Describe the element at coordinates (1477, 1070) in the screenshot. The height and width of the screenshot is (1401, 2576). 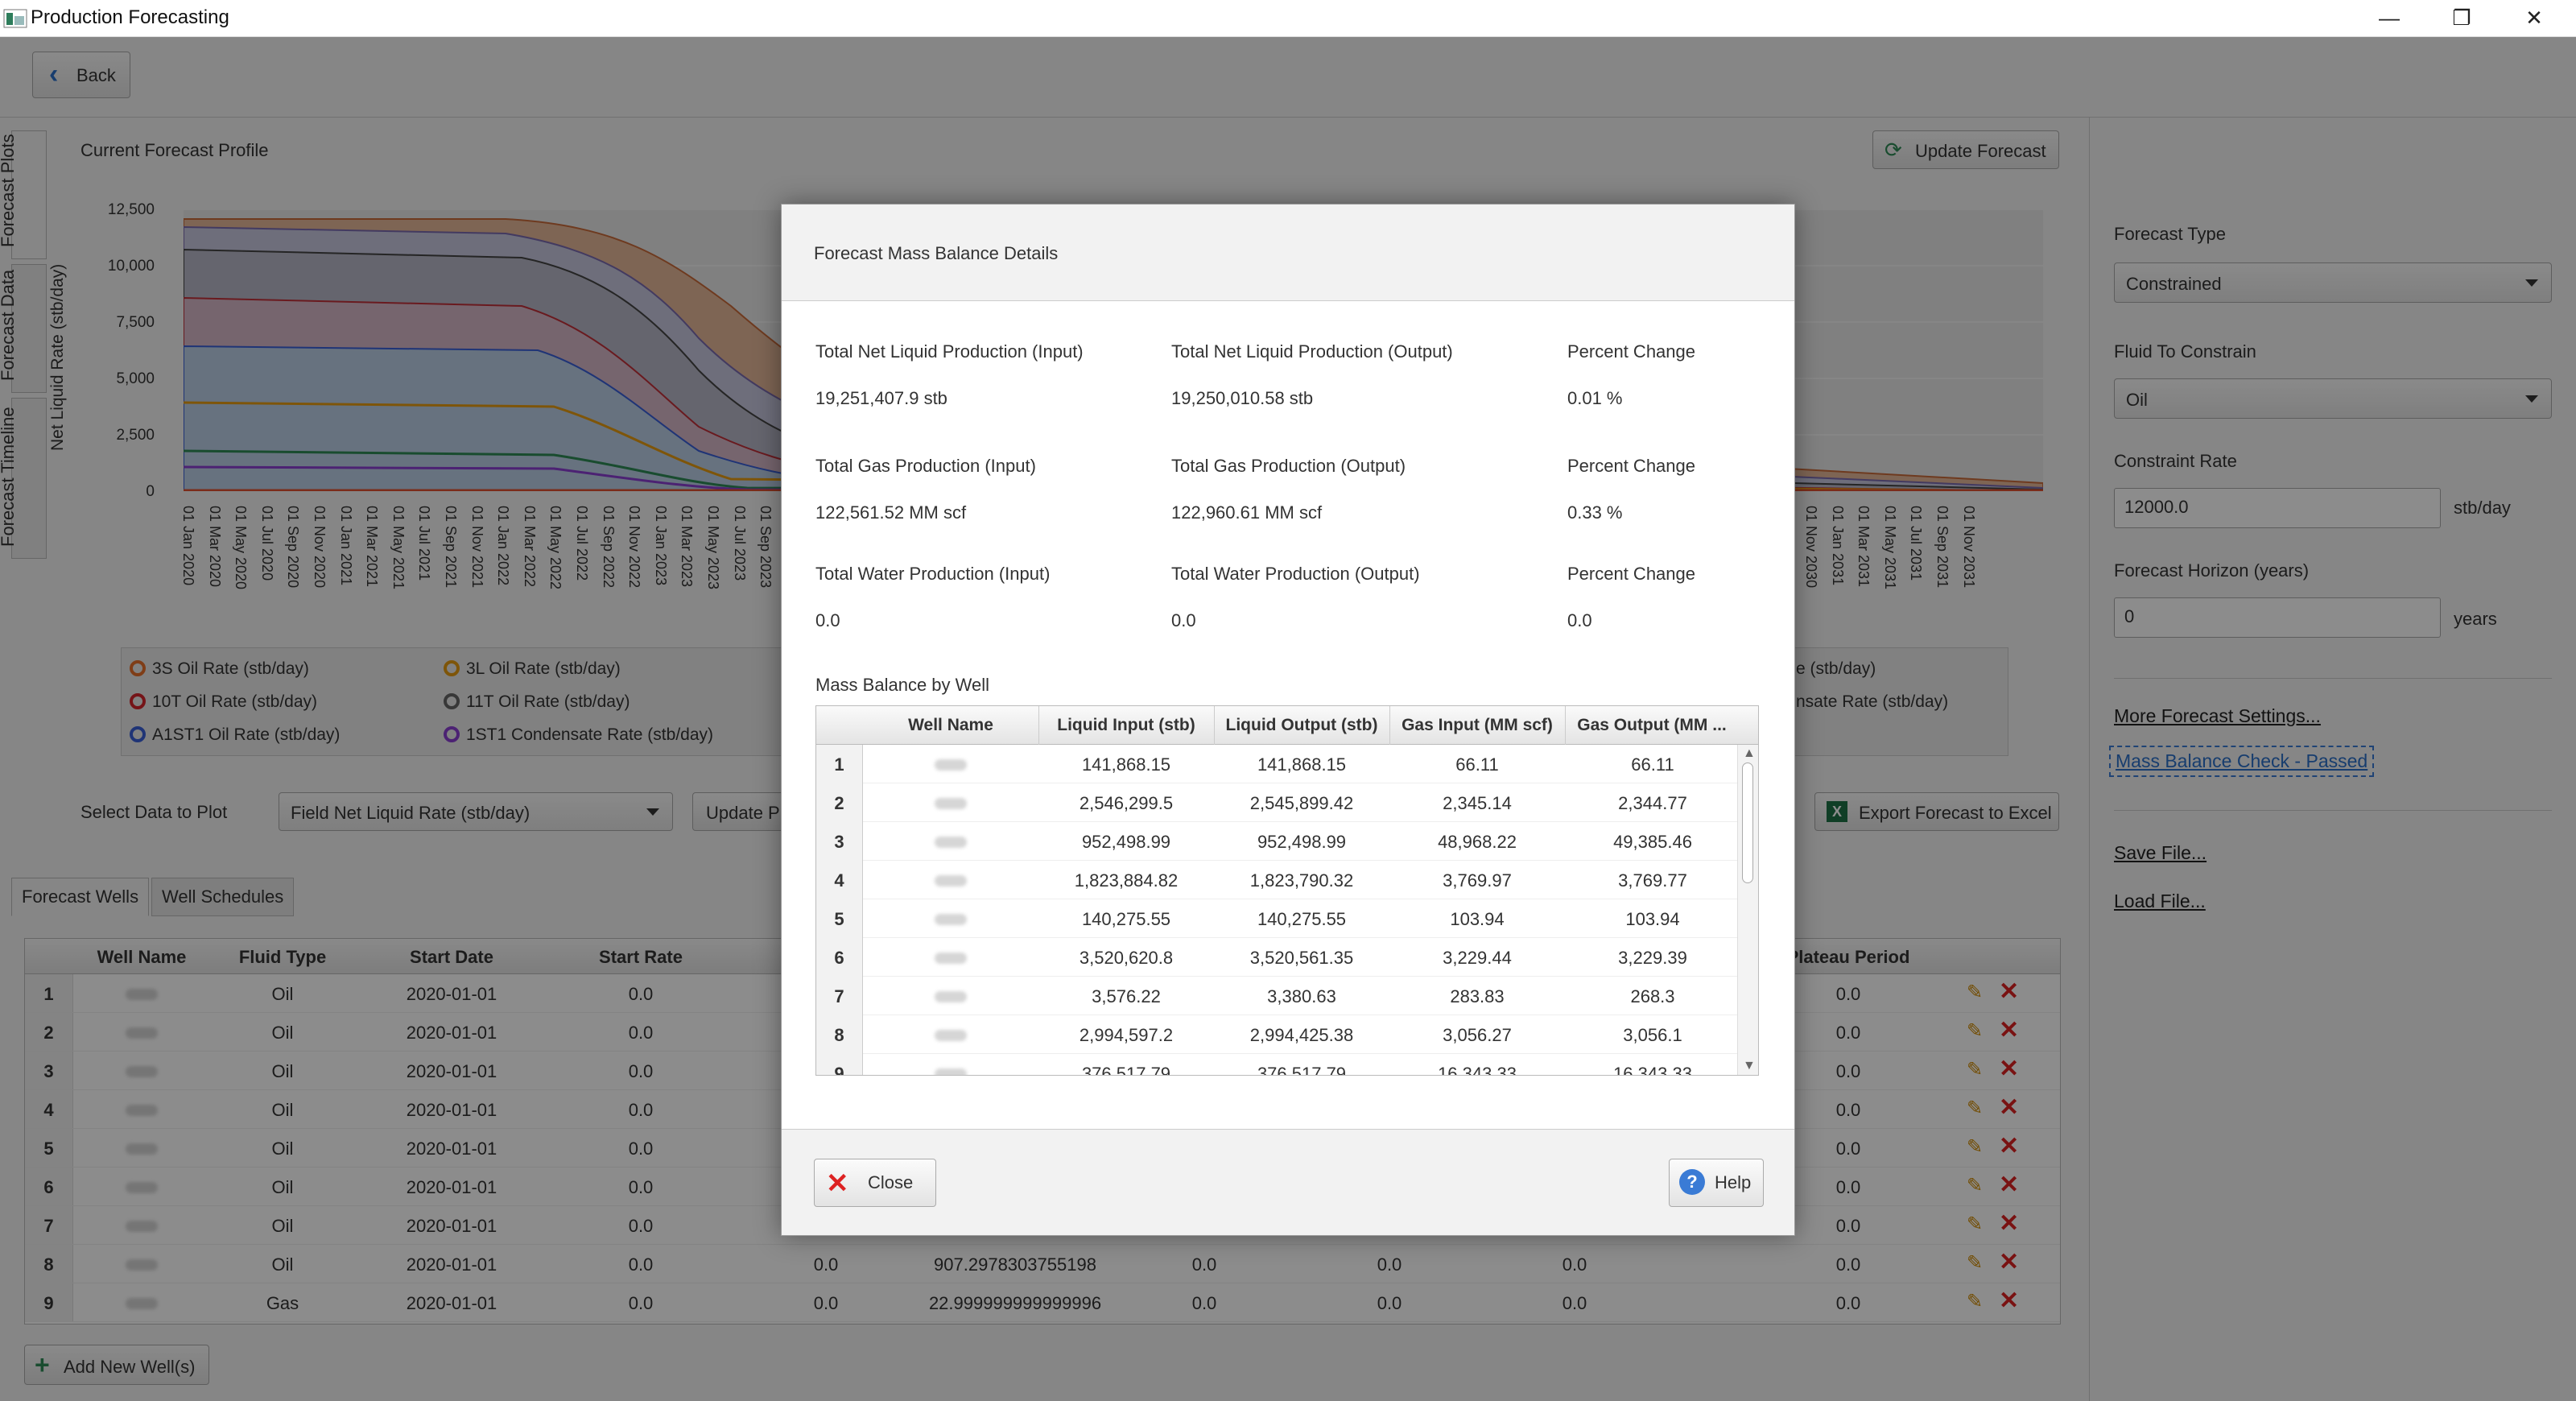
I see `table-cell: 16,343.33` at that location.